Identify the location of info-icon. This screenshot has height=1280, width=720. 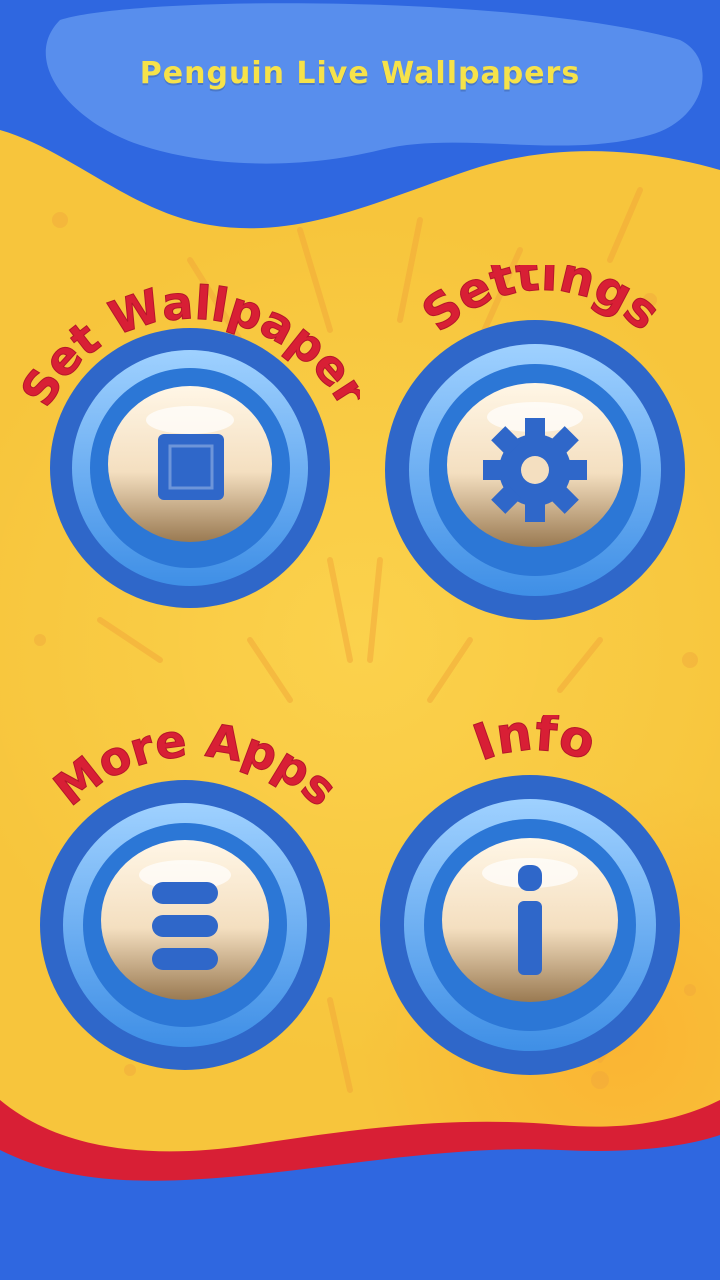
(530, 920).